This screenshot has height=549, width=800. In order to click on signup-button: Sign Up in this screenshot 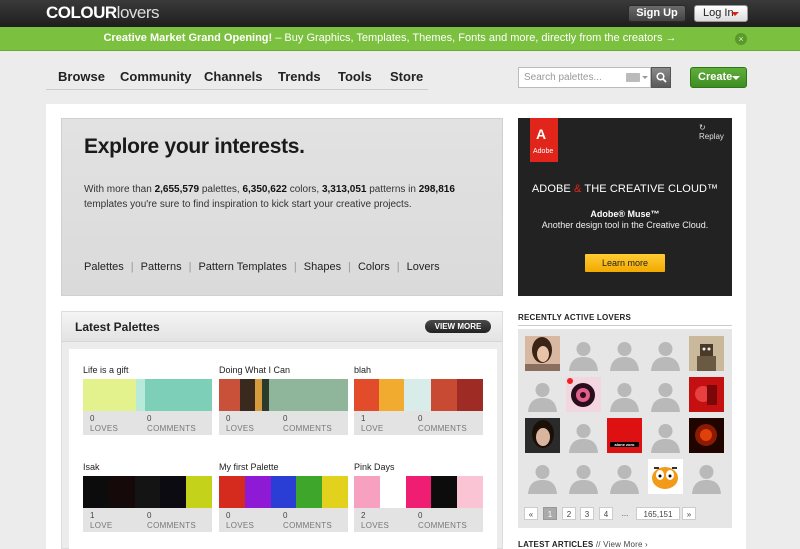, I will do `click(657, 13)`.